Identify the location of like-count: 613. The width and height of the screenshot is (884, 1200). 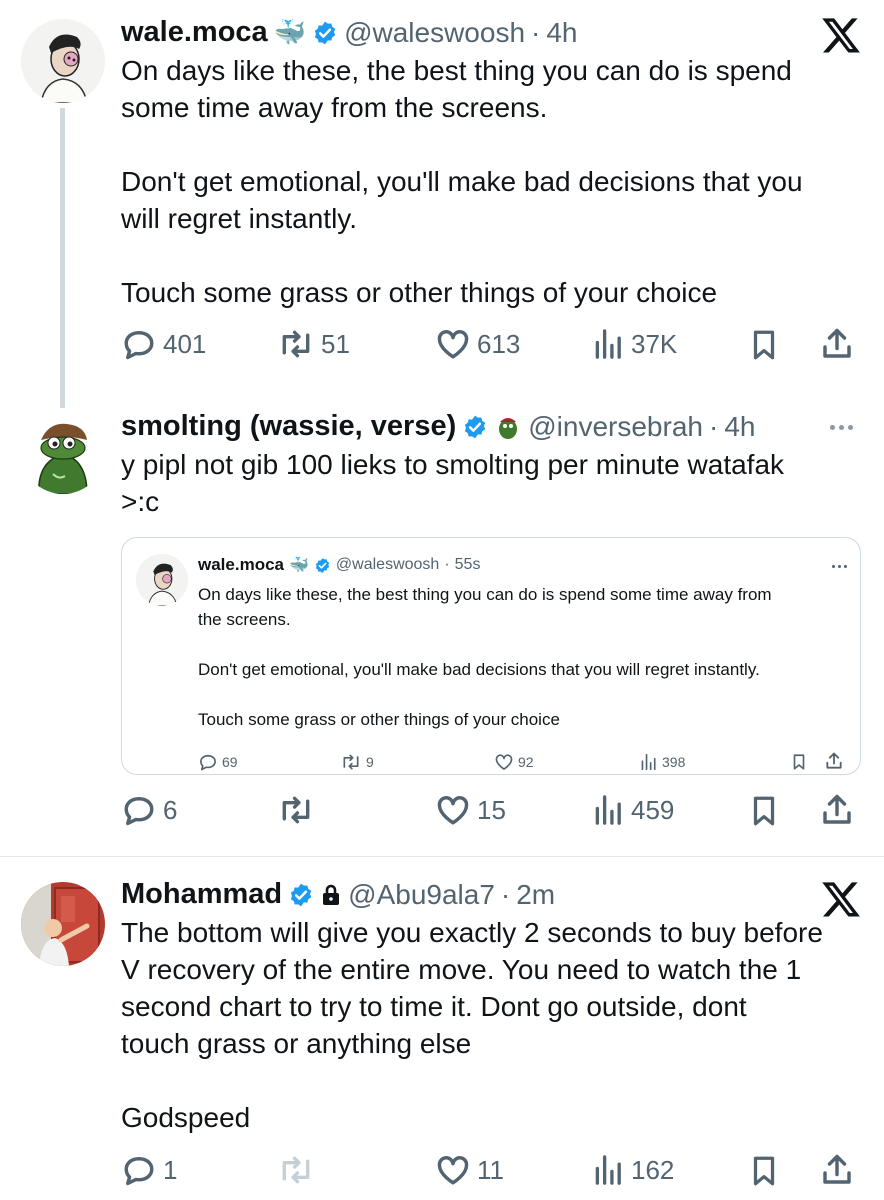
(499, 343).